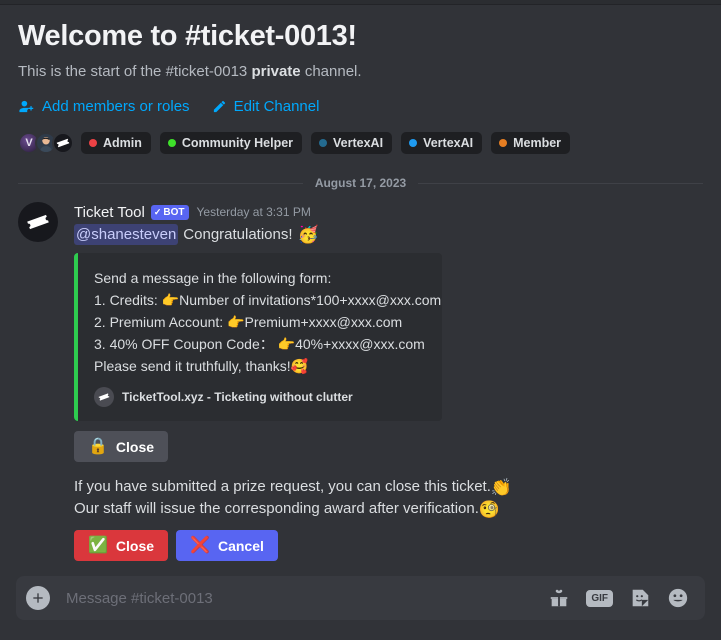 The image size is (721, 640). What do you see at coordinates (503, 143) in the screenshot?
I see `role-dot-member` at bounding box center [503, 143].